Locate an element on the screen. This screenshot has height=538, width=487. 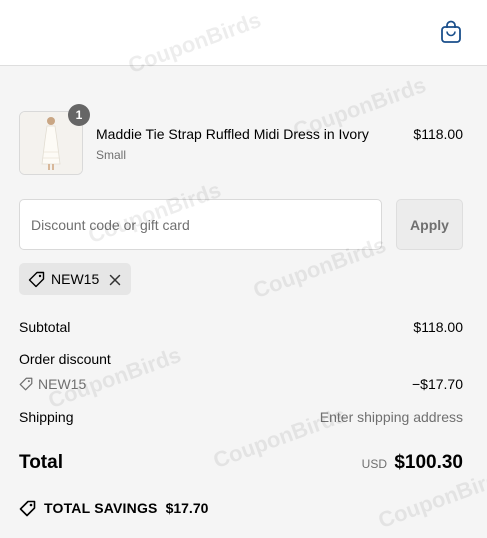
subtotal-row: Subtotal $118.00 is located at coordinates (241, 328).